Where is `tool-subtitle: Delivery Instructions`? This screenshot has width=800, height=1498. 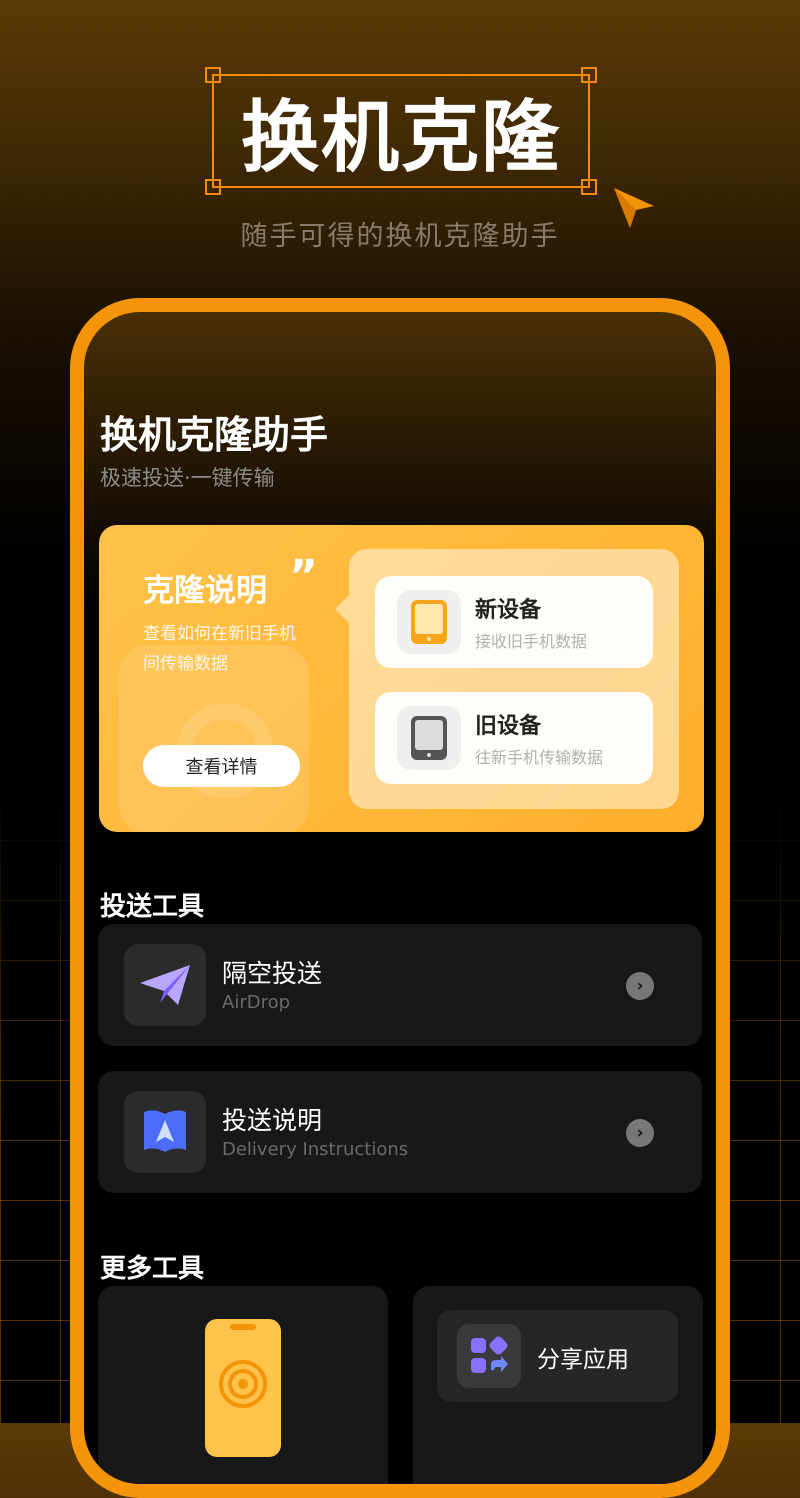 tool-subtitle: Delivery Instructions is located at coordinates (315, 1149).